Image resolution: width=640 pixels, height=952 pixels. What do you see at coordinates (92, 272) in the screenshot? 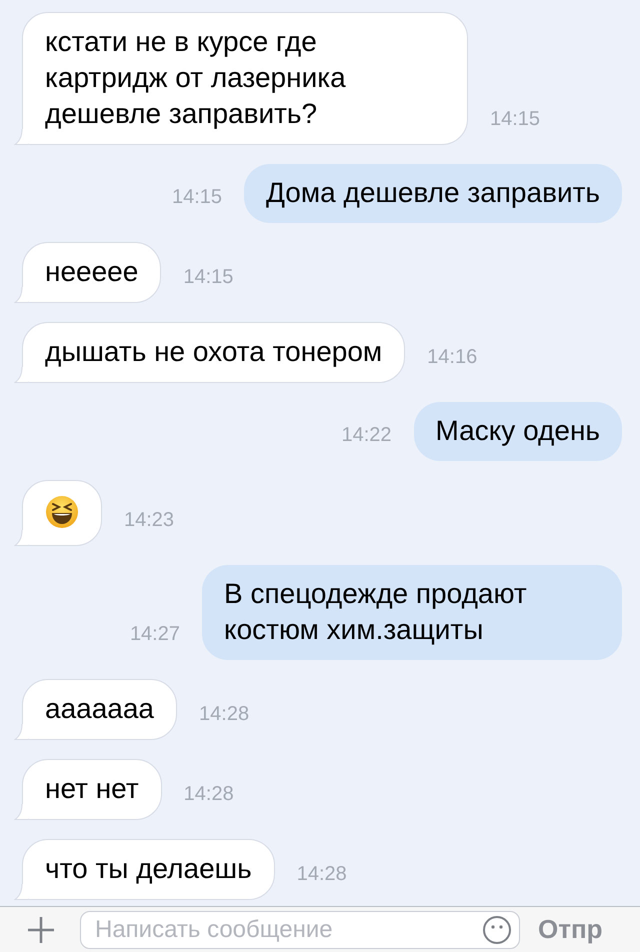
I see `message-bubble: неееее` at bounding box center [92, 272].